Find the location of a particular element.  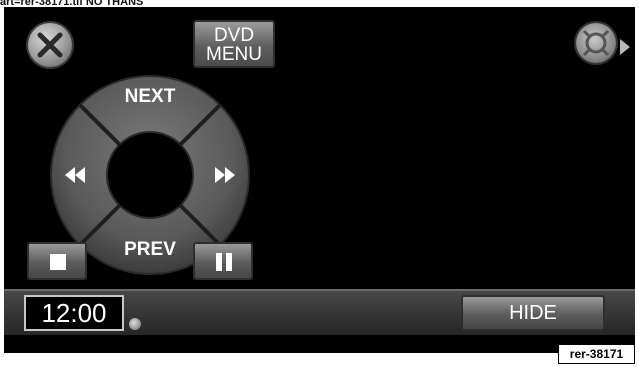

dvd-menu-button: DVD MENU is located at coordinates (234, 44).